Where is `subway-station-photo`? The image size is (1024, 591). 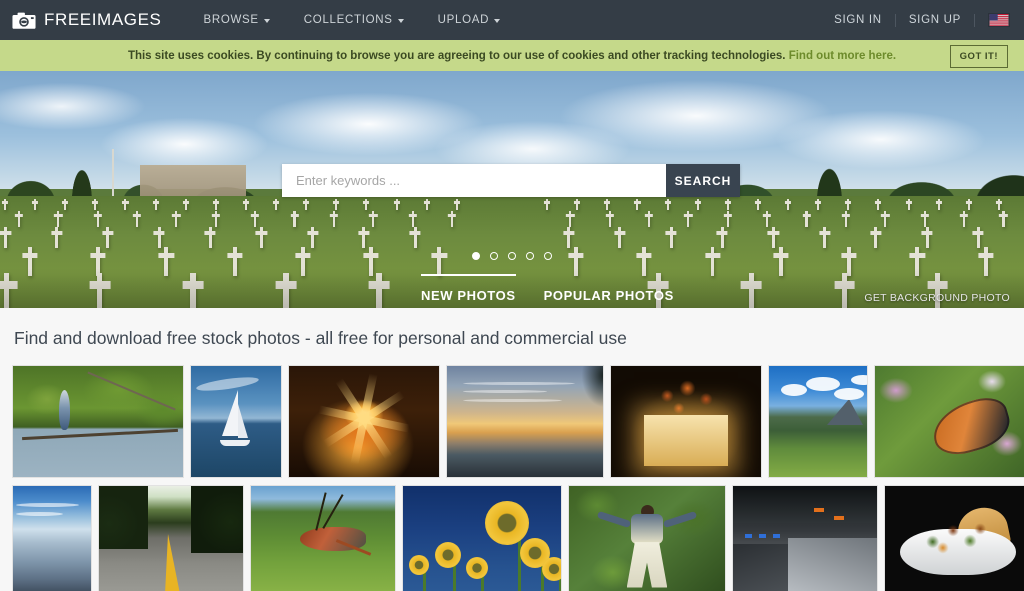
subway-station-photo is located at coordinates (805, 538).